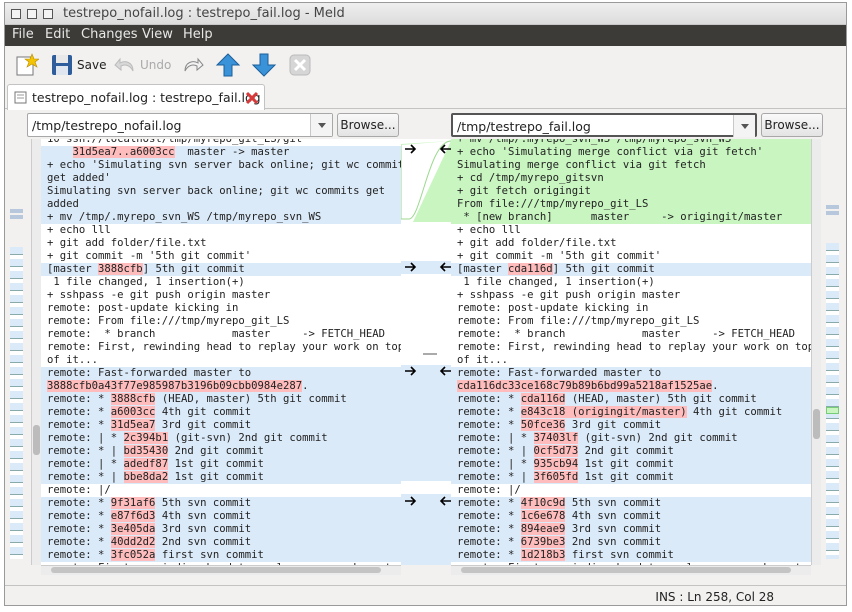  I want to click on redo-icon, so click(192, 65).